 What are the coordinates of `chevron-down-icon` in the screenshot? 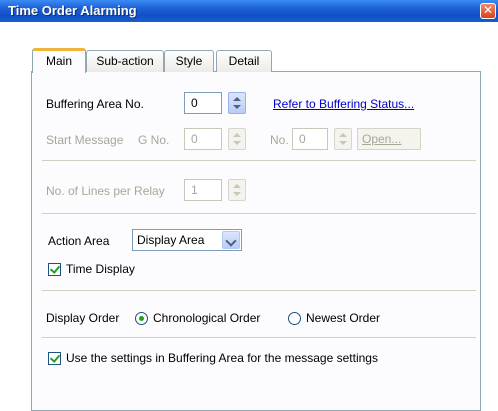 It's located at (231, 240).